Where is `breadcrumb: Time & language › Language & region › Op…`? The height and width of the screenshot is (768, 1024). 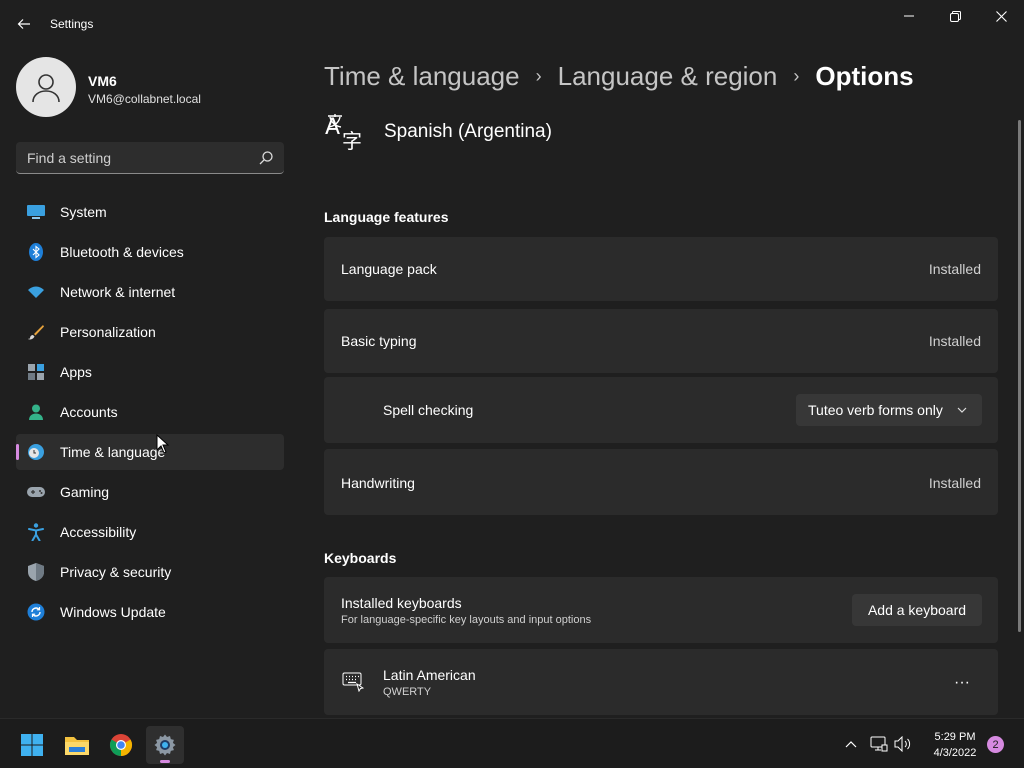 breadcrumb: Time & language › Language & region › Op… is located at coordinates (619, 76).